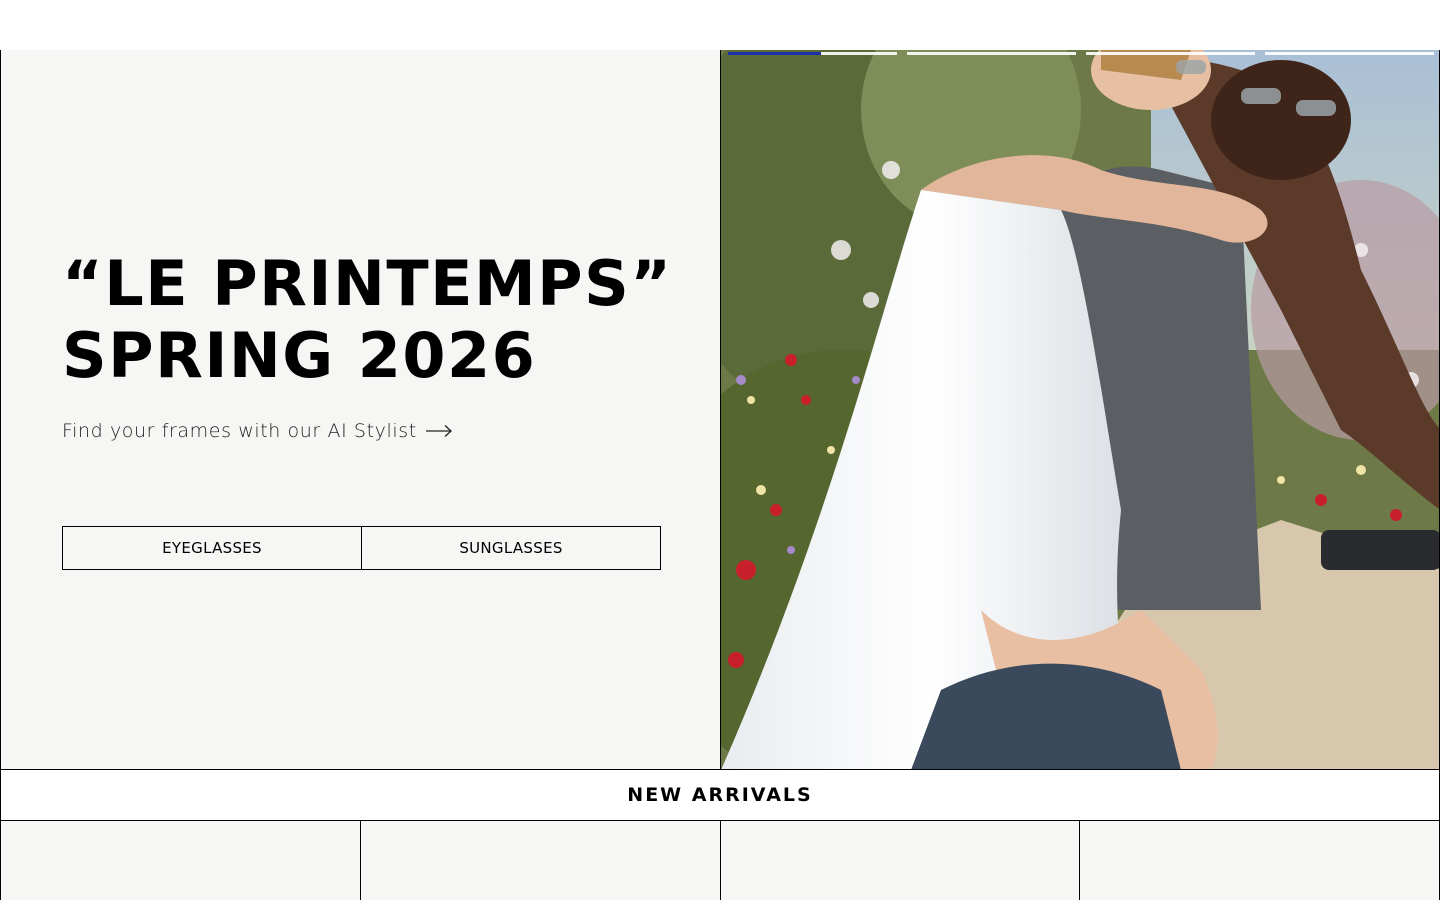 The height and width of the screenshot is (900, 1440). I want to click on arrow-right-icon, so click(438, 431).